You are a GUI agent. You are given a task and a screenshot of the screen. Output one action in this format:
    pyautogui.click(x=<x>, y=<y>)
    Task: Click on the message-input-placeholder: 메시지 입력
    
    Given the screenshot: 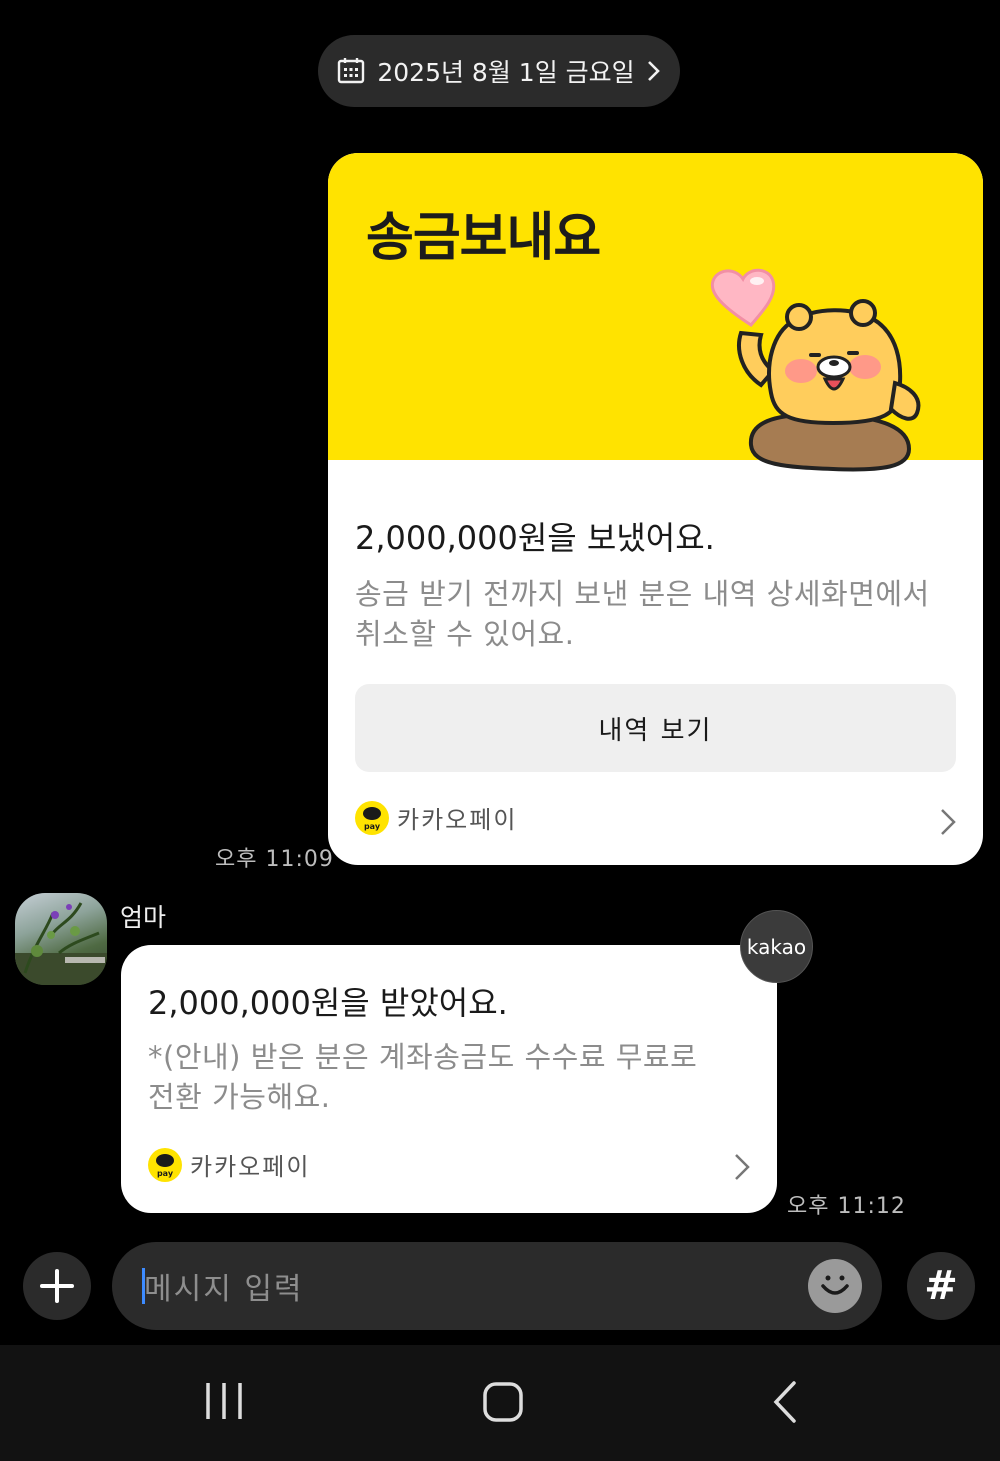 What is the action you would take?
    pyautogui.click(x=224, y=1289)
    